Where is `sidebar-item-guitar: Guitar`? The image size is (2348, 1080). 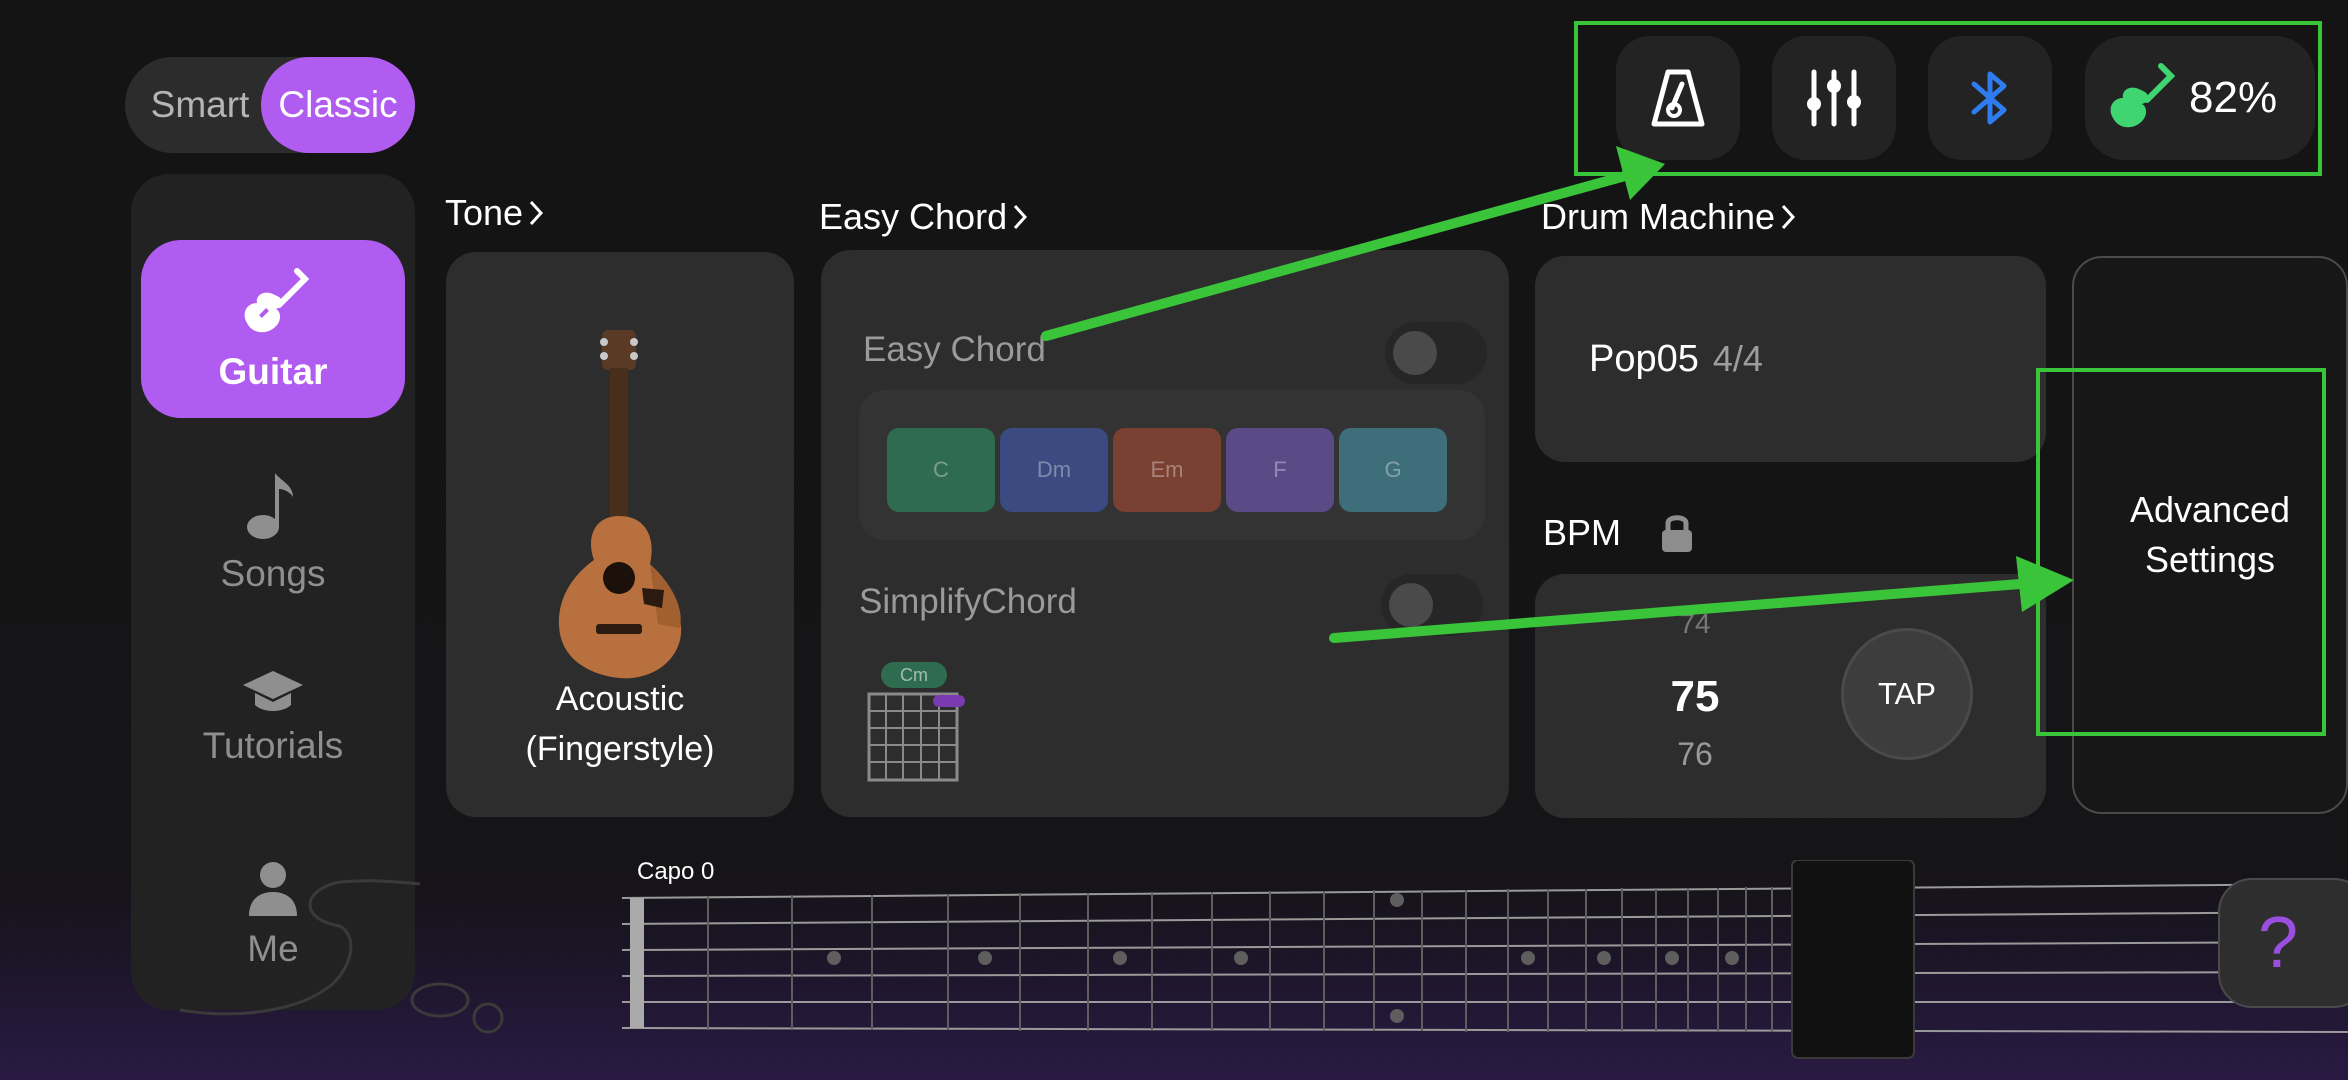 sidebar-item-guitar: Guitar is located at coordinates (273, 329).